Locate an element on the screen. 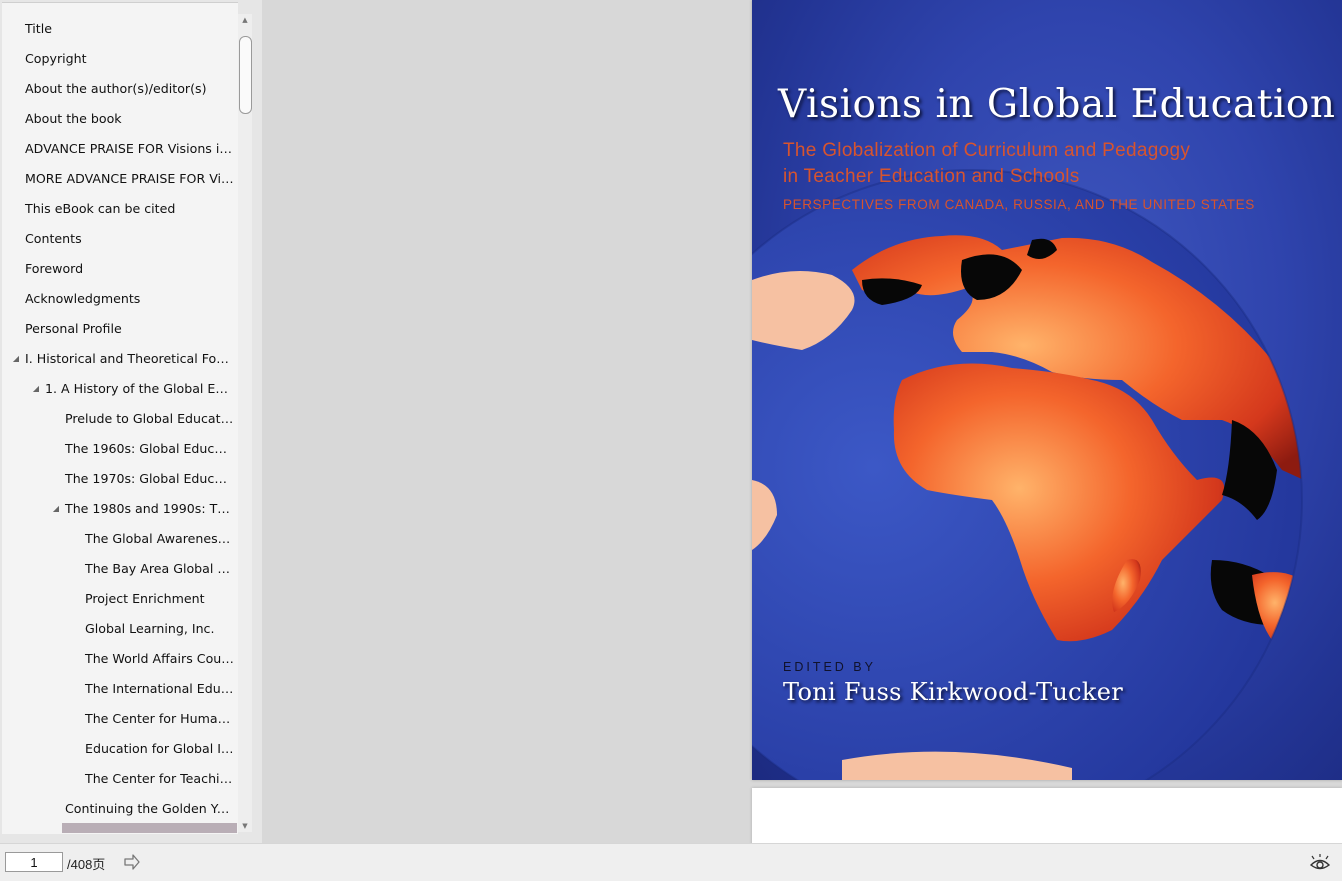 The width and height of the screenshot is (1342, 881). toc-item-label: Project Enrichment is located at coordinates (145, 598).